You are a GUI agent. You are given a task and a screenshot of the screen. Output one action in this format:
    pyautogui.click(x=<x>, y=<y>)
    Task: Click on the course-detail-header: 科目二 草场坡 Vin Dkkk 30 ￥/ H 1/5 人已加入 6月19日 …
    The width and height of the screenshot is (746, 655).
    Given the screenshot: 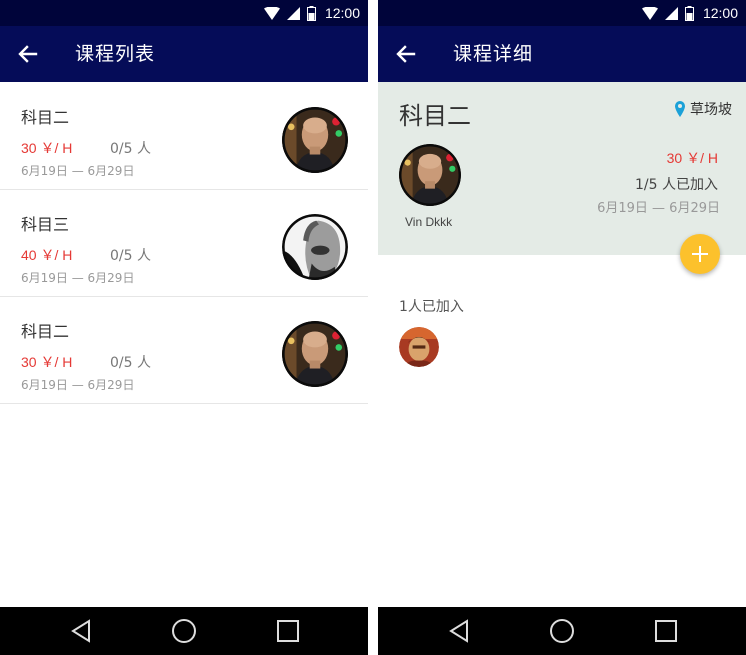 What is the action you would take?
    pyautogui.click(x=562, y=168)
    